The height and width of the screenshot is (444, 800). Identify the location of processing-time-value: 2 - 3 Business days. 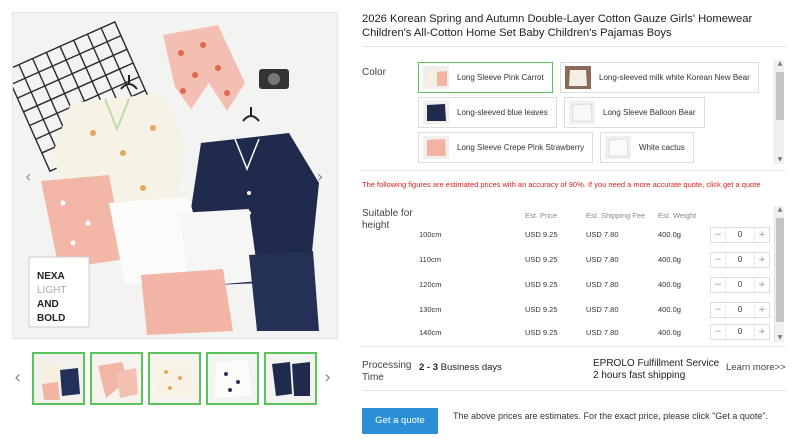
(460, 368).